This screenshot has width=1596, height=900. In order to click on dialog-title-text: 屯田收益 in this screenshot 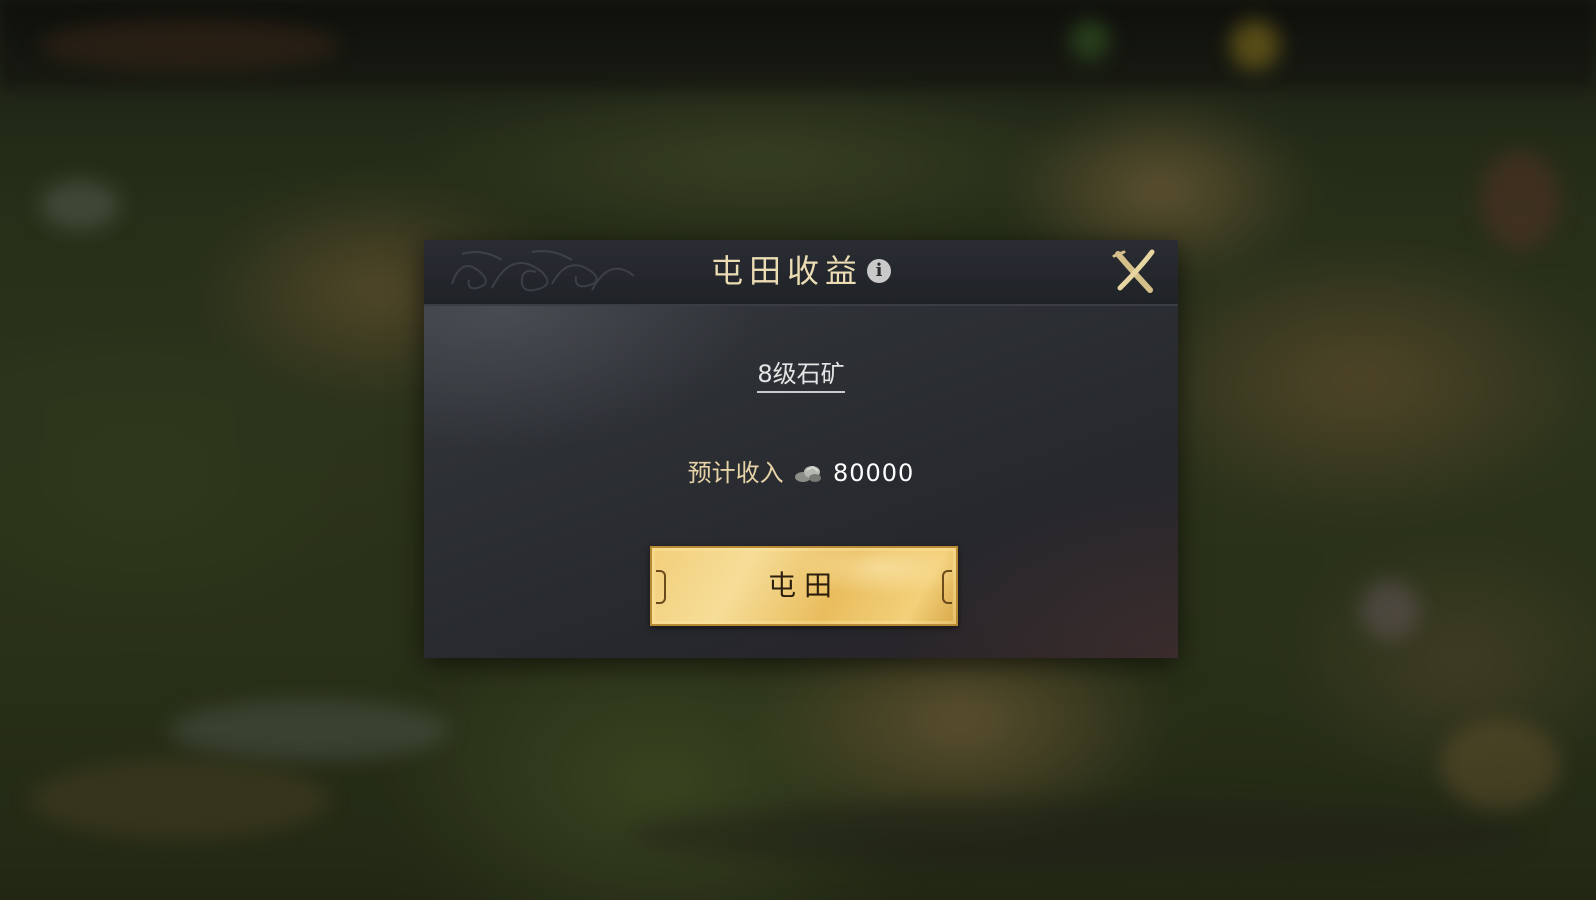, I will do `click(786, 271)`.